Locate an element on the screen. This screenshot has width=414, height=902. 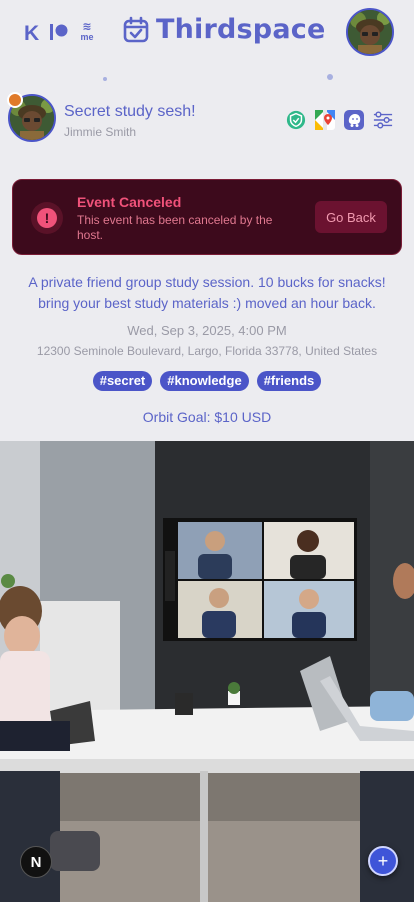
patreon-icon is located at coordinates (59, 32).